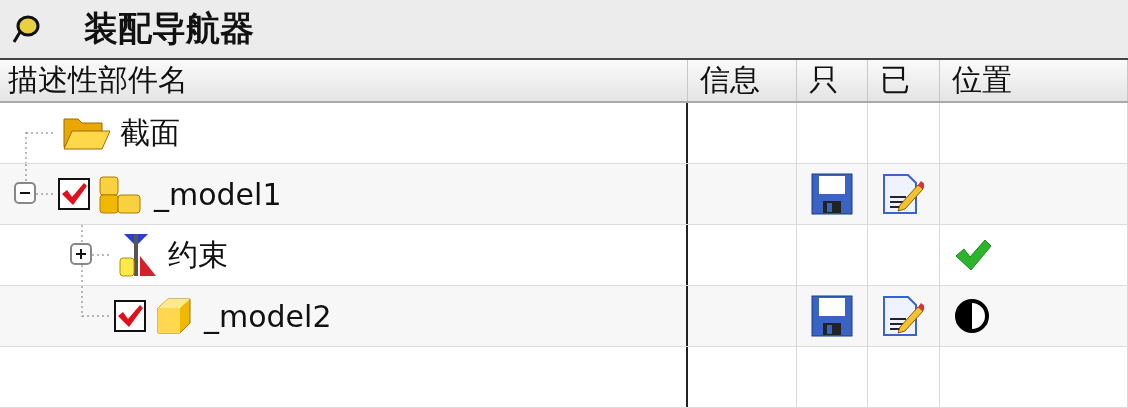 The height and width of the screenshot is (408, 1128). I want to click on column-header: 已, so click(904, 80).